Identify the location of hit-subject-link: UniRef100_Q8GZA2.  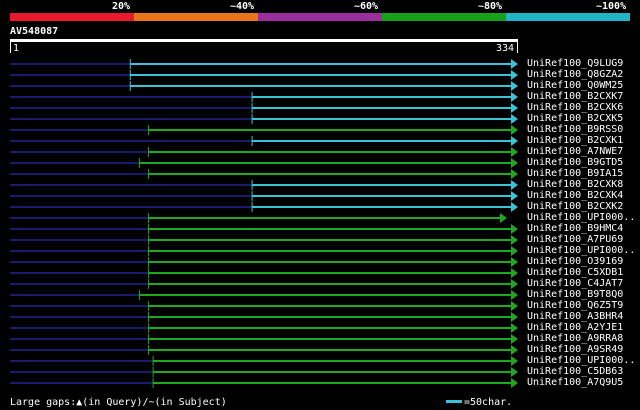
(575, 74).